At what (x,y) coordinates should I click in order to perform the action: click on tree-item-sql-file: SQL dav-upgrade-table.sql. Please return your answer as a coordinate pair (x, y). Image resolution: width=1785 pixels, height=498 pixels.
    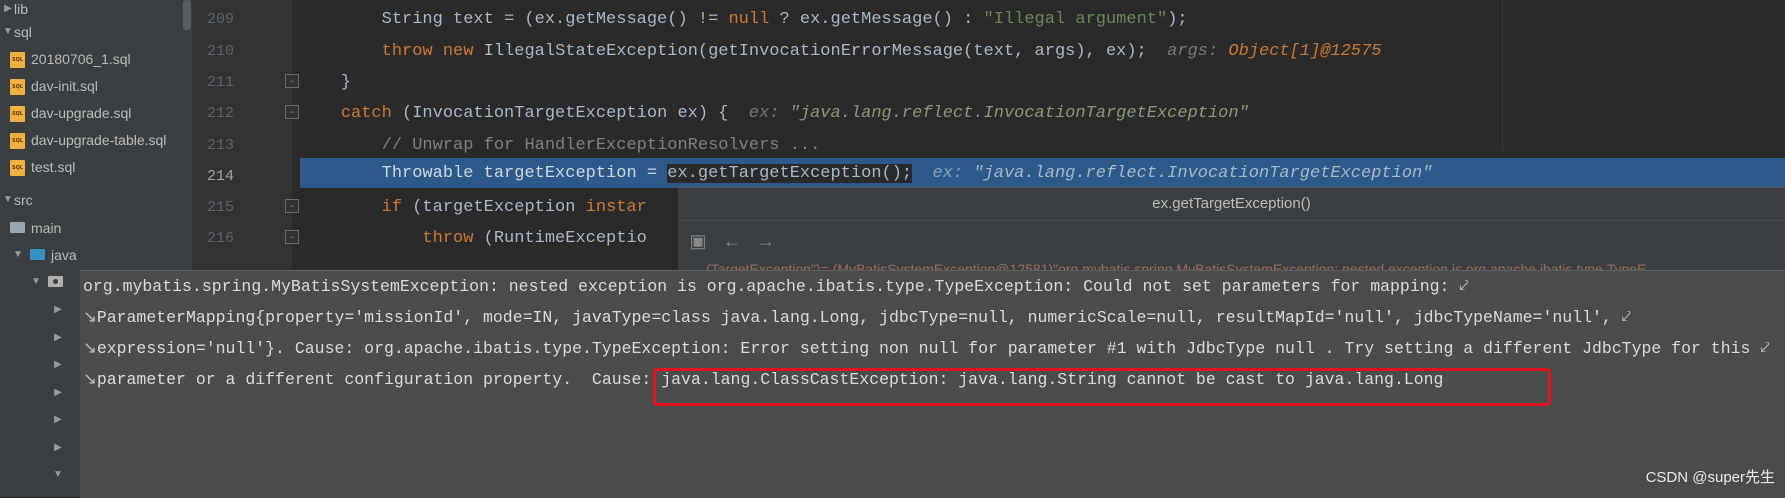
    Looking at the image, I should click on (91, 139).